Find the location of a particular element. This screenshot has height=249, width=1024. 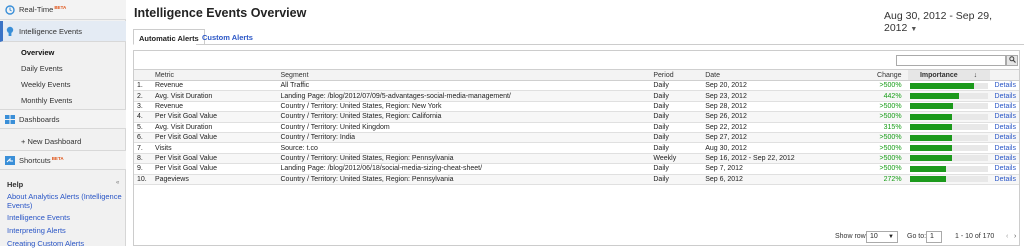

tab-automatic-alerts: Automatic Alerts is located at coordinates (169, 37).